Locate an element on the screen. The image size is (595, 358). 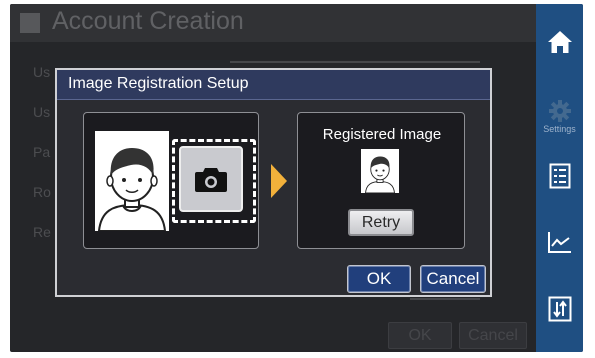
sidebar-item-transfer is located at coordinates (559, 309).